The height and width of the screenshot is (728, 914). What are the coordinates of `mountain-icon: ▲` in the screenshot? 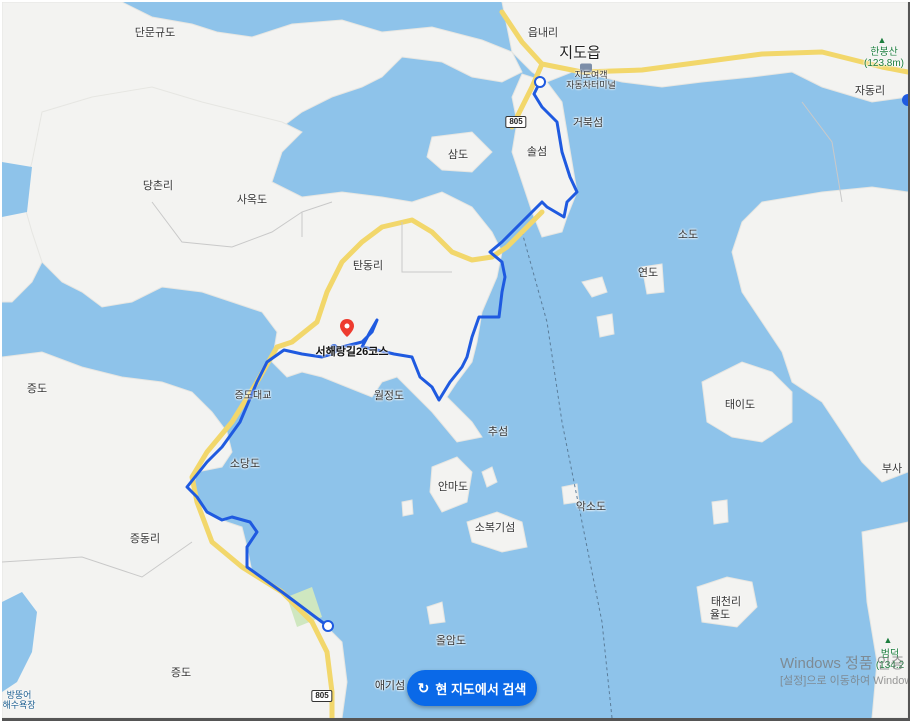 It's located at (882, 40).